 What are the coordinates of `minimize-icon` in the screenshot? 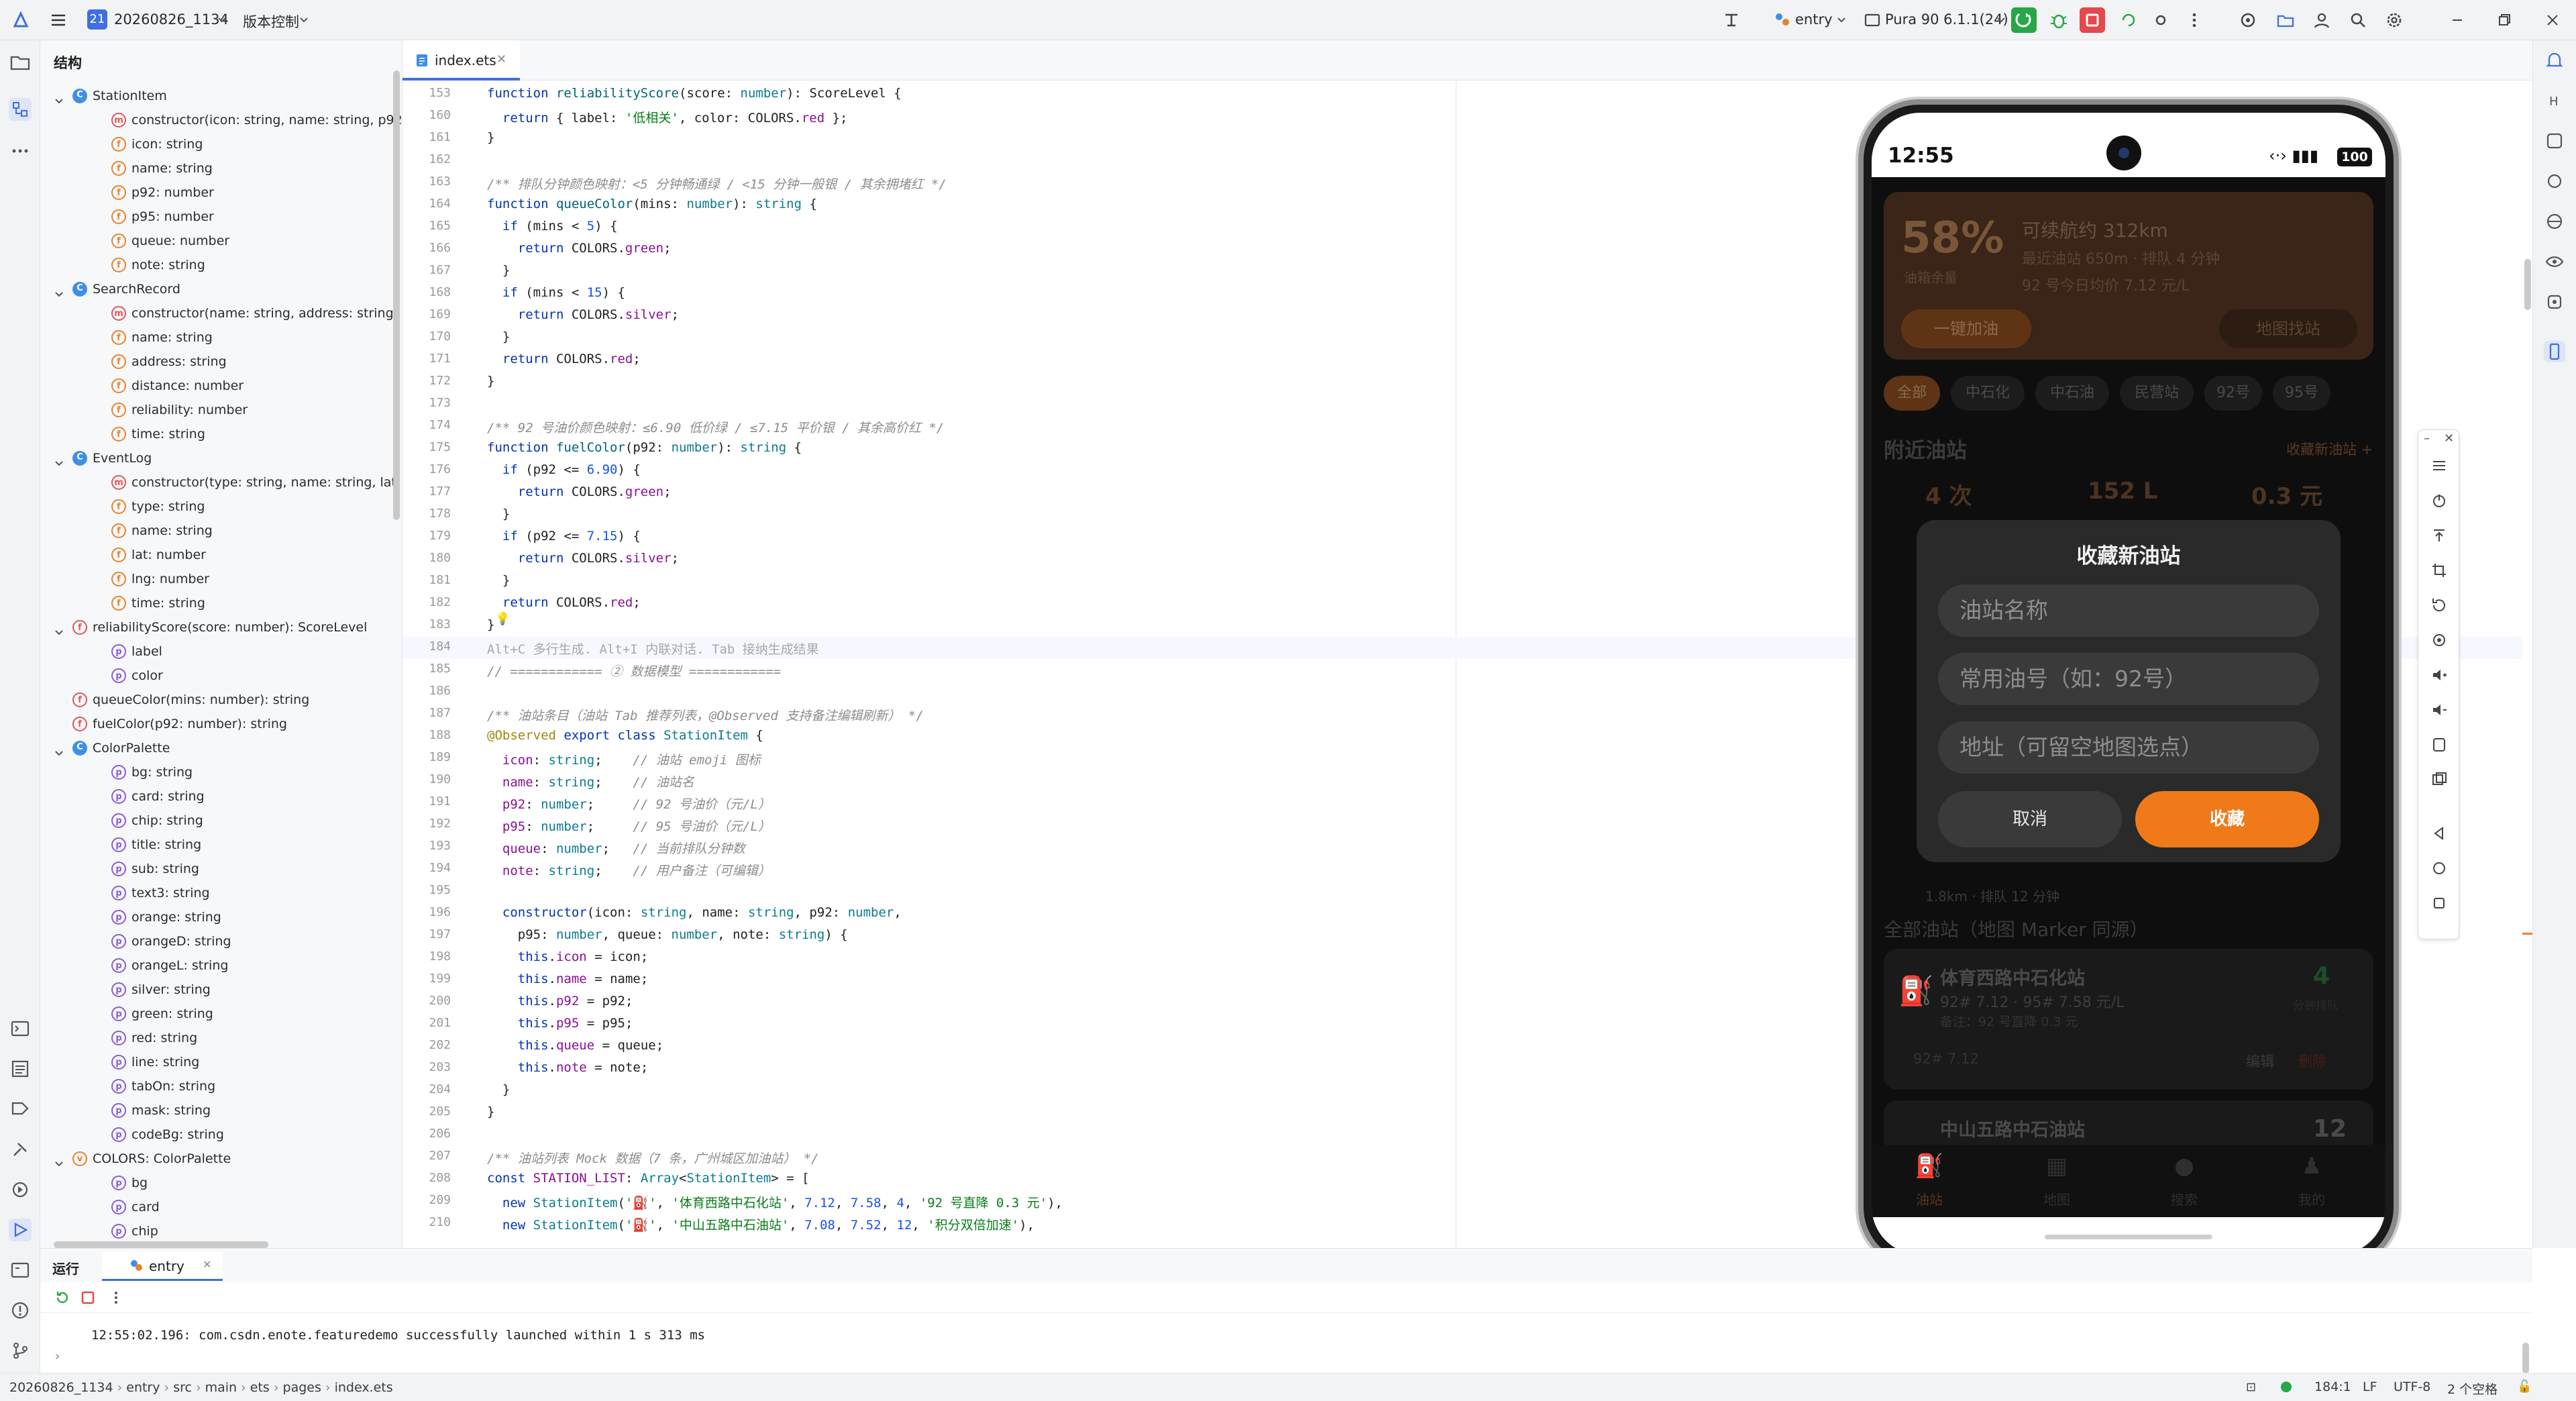 It's located at (2457, 20).